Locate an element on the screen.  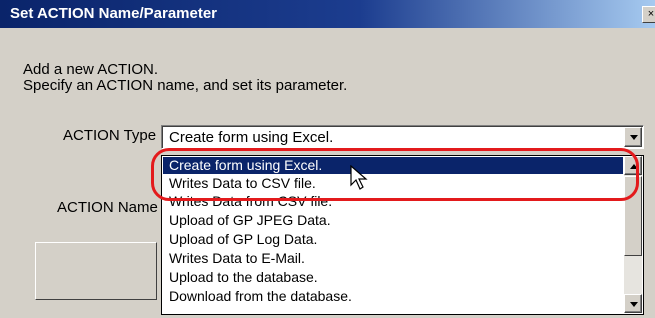
list-item: Upload of GP Log Data. is located at coordinates (393, 239).